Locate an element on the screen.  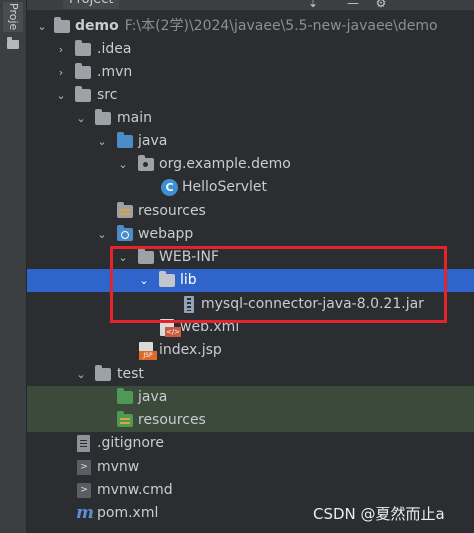
tree-item-mvnw: > mvnw is located at coordinates (250, 467).